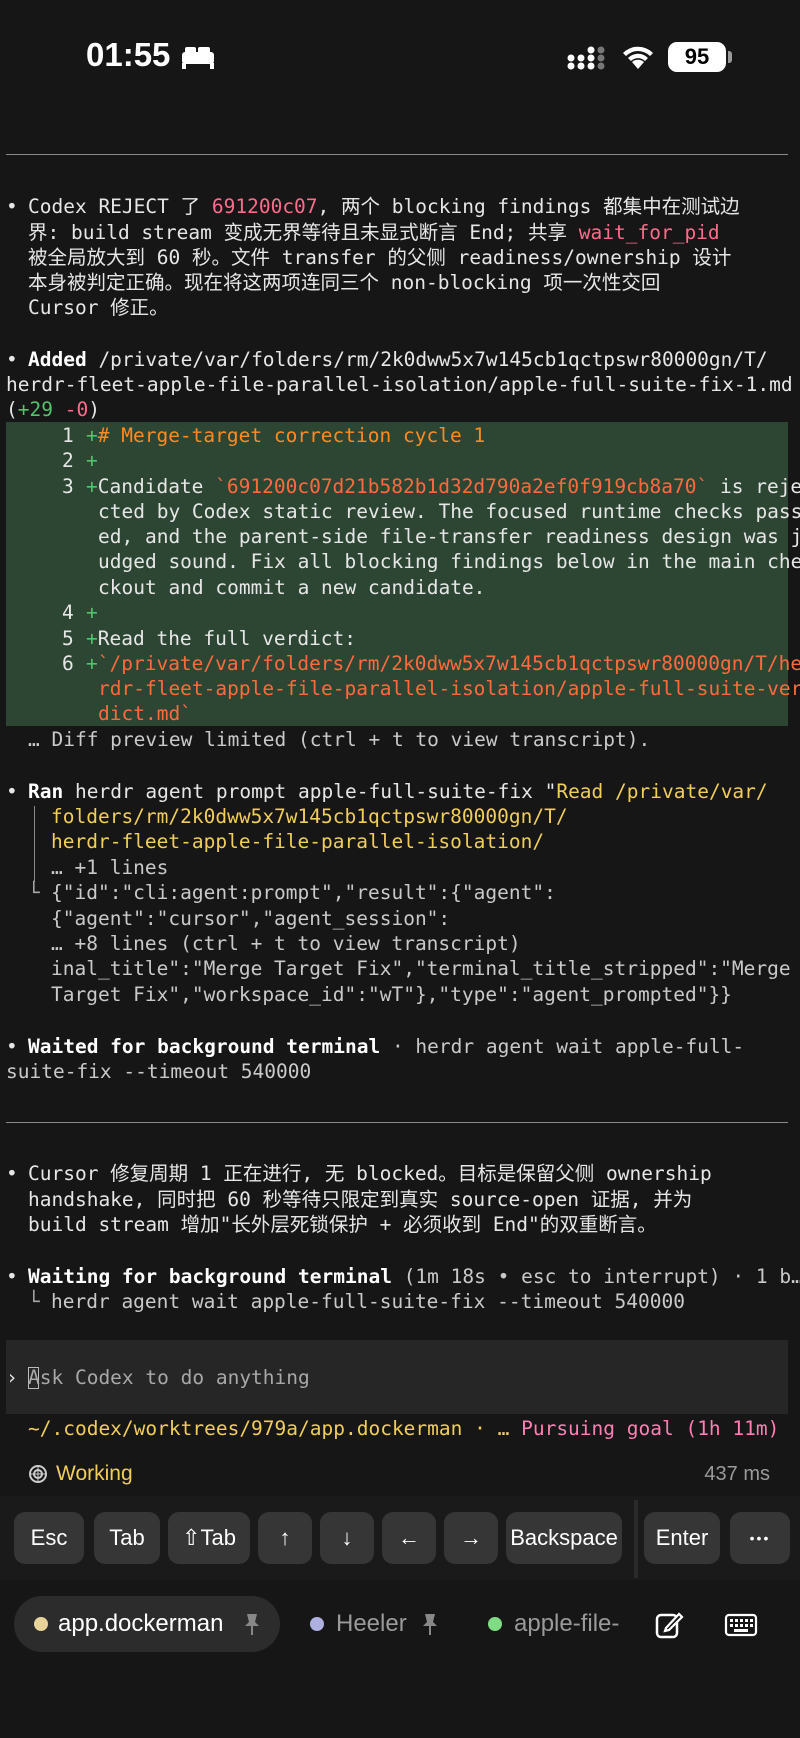 The height and width of the screenshot is (1738, 800). What do you see at coordinates (169, 1378) in the screenshot?
I see `prompt-input: Ask Codex to do anything` at bounding box center [169, 1378].